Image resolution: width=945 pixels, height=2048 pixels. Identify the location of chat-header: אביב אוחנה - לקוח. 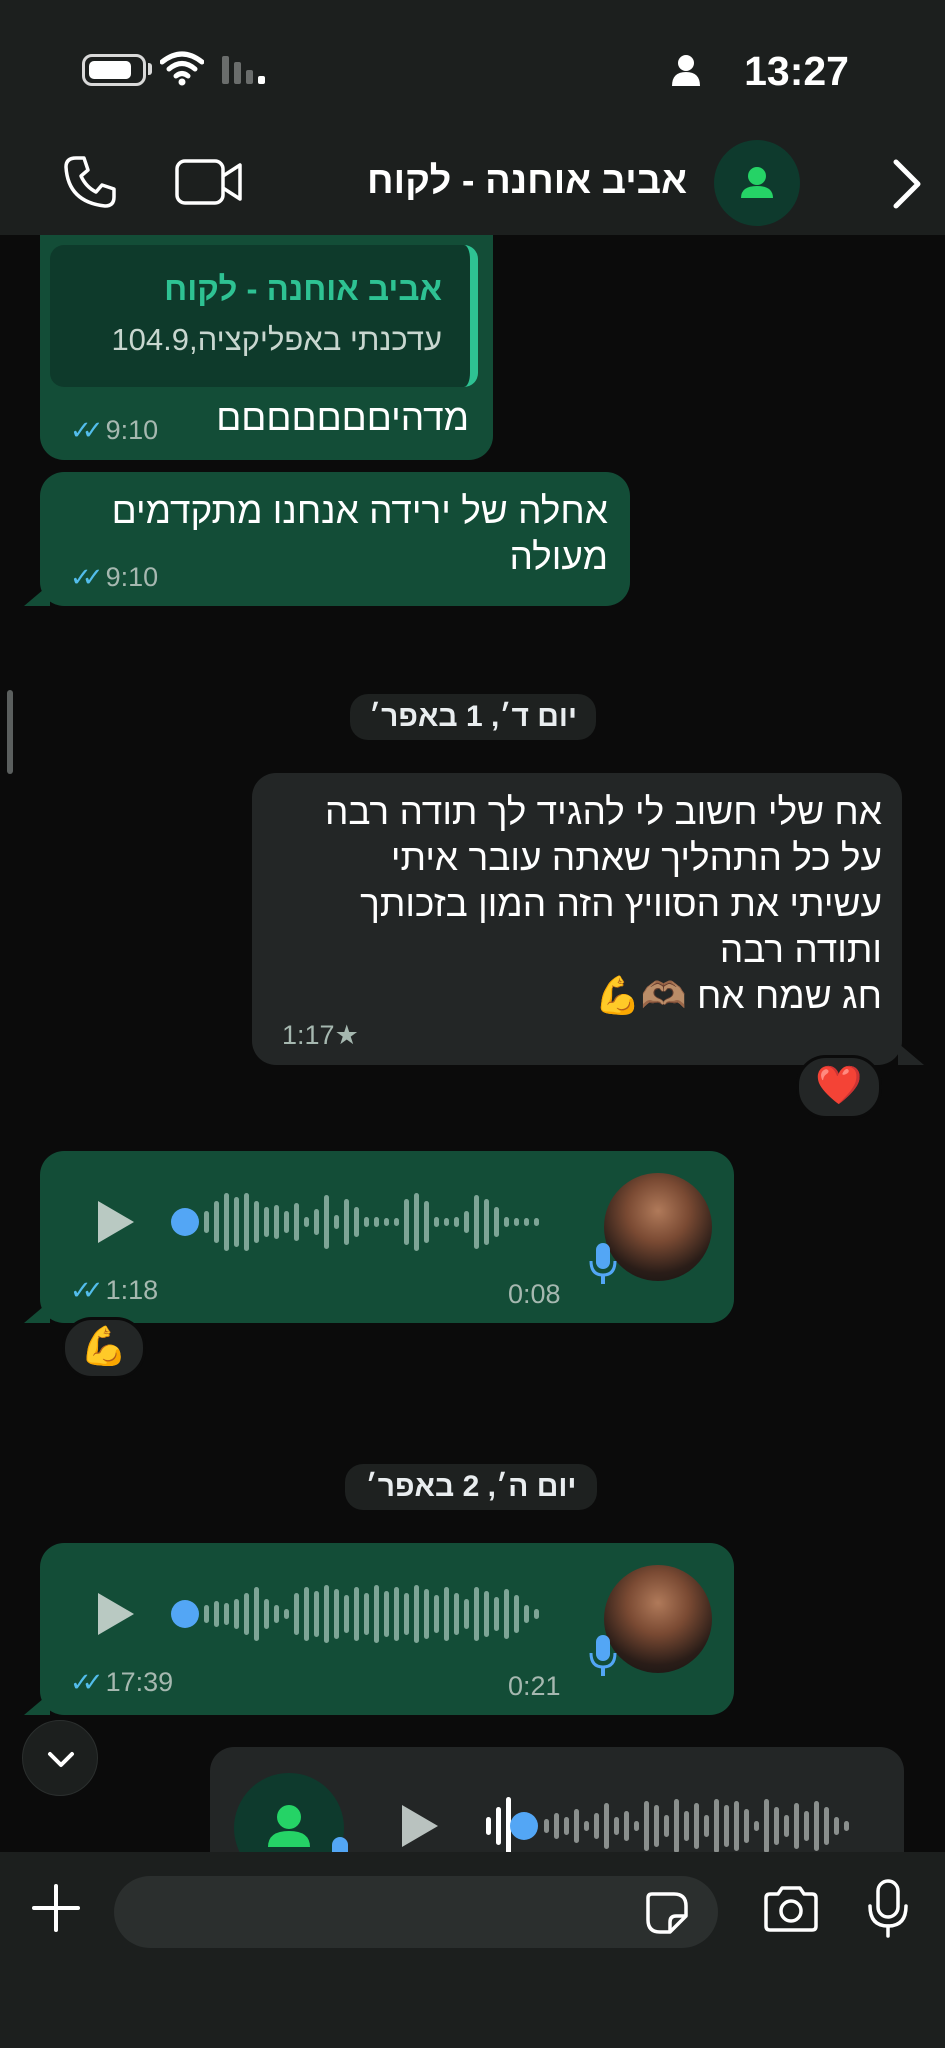
(472, 187).